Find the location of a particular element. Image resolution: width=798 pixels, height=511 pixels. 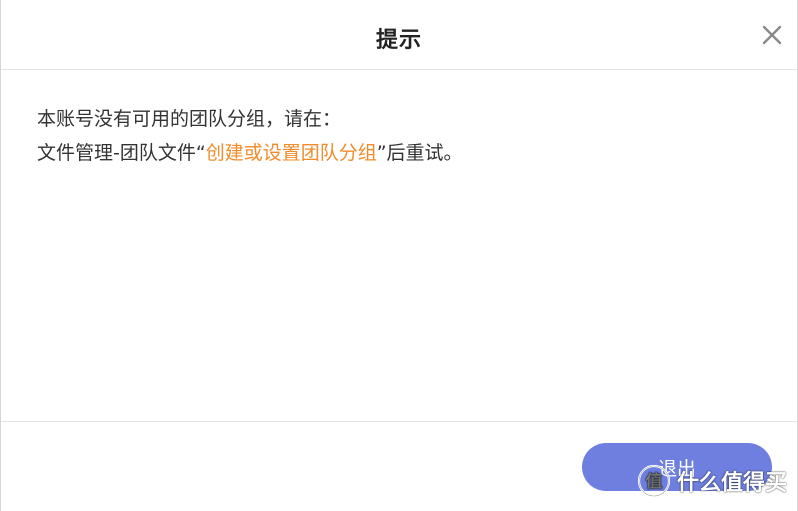

watermark: 值 什么值得买 is located at coordinates (712, 481).